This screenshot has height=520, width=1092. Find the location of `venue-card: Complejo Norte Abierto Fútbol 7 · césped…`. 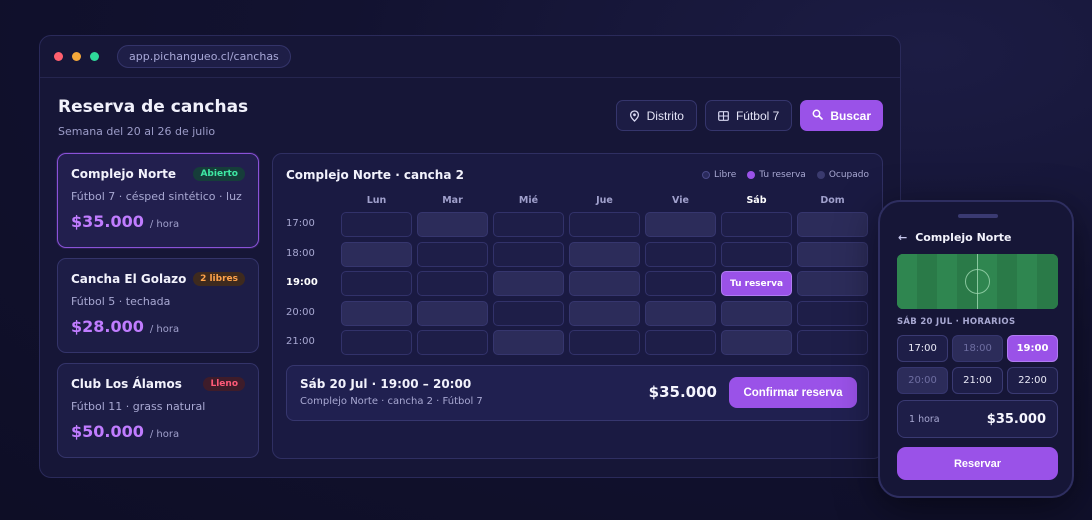

venue-card: Complejo Norte Abierto Fútbol 7 · césped… is located at coordinates (158, 200).